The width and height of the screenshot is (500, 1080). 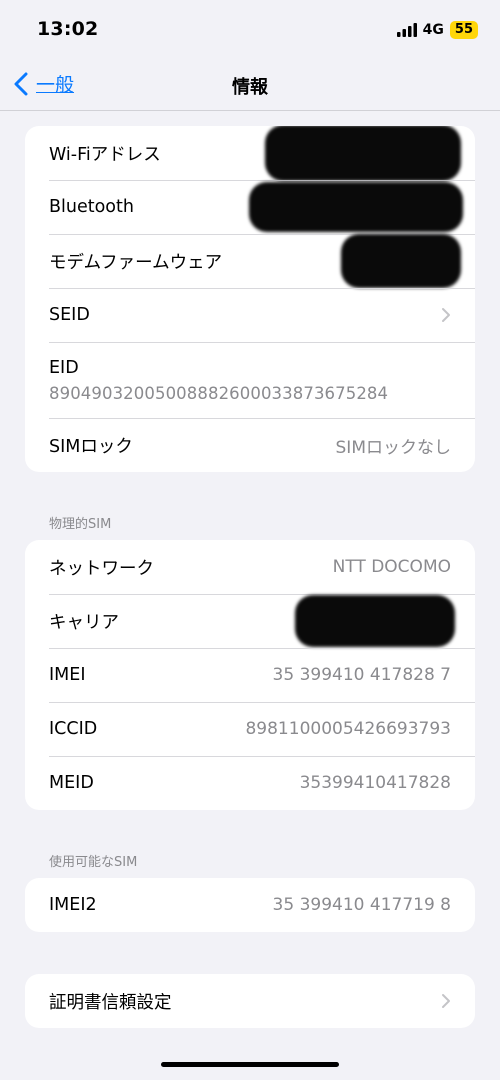 What do you see at coordinates (80, 524) in the screenshot?
I see `physical-sim-header: 物理的SIM` at bounding box center [80, 524].